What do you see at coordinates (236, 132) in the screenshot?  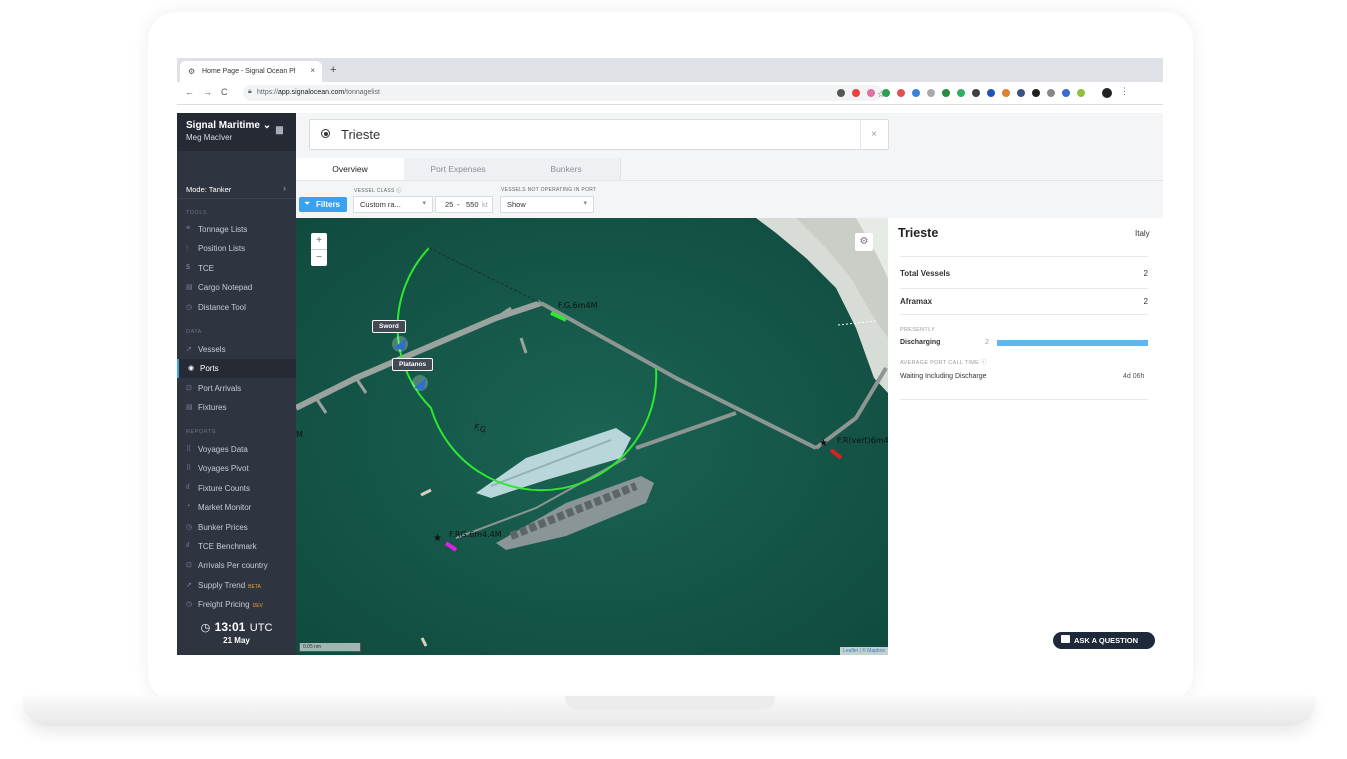 I see `sidebar-header: Signal Maritime ⌄ Meg MacIver ▆` at bounding box center [236, 132].